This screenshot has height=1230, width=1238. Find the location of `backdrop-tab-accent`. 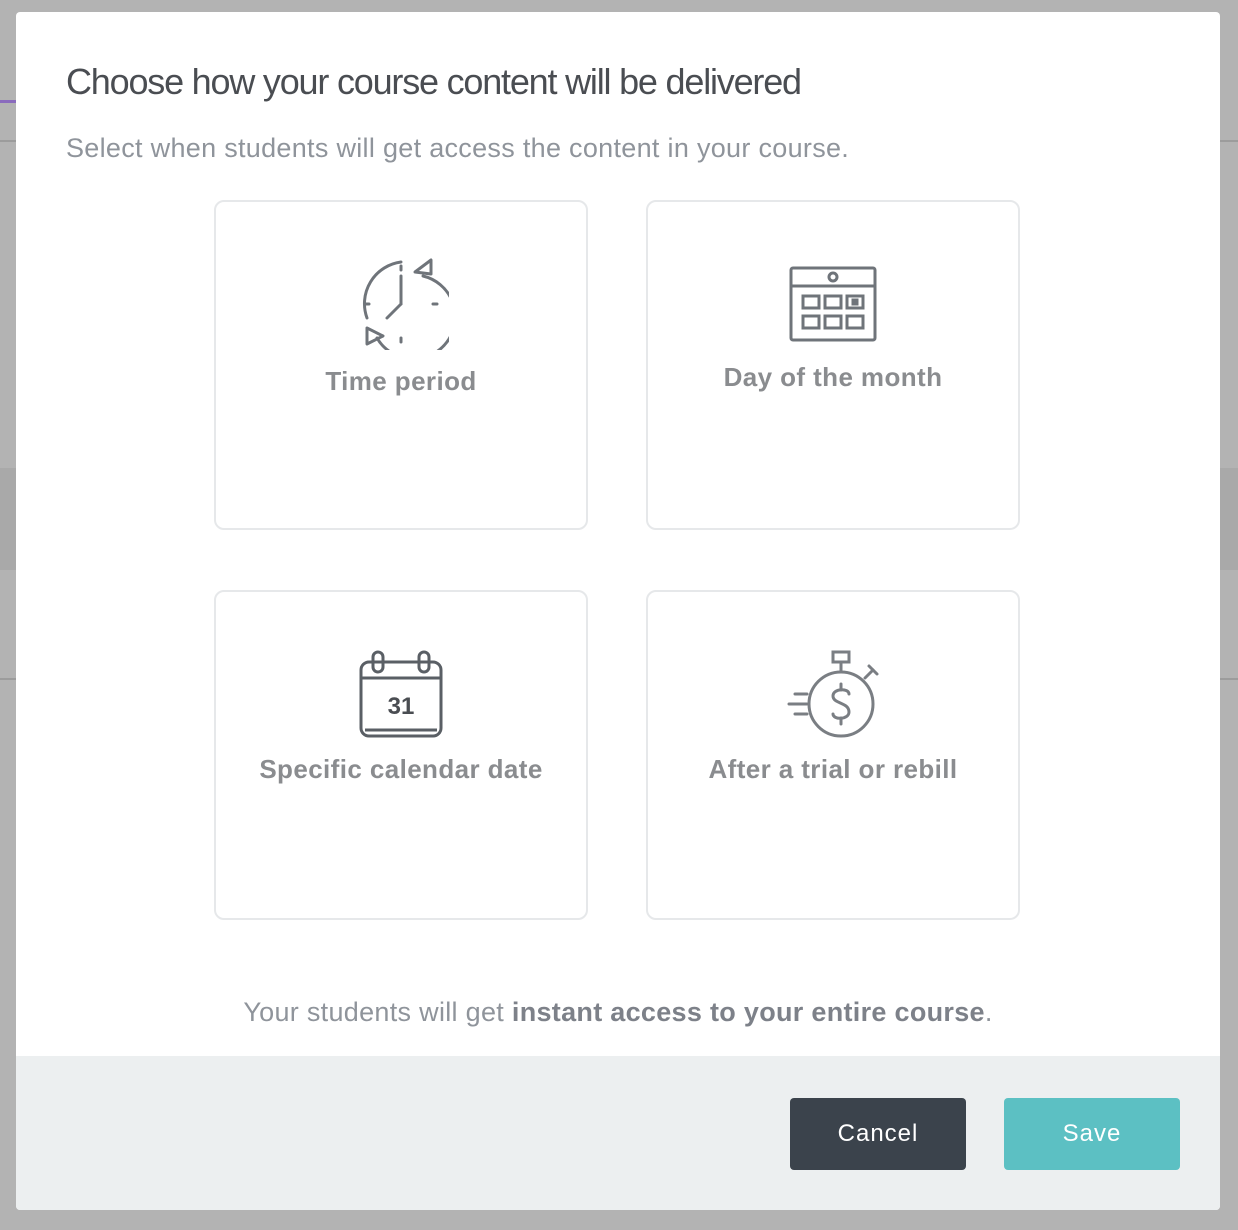

backdrop-tab-accent is located at coordinates (8, 101).